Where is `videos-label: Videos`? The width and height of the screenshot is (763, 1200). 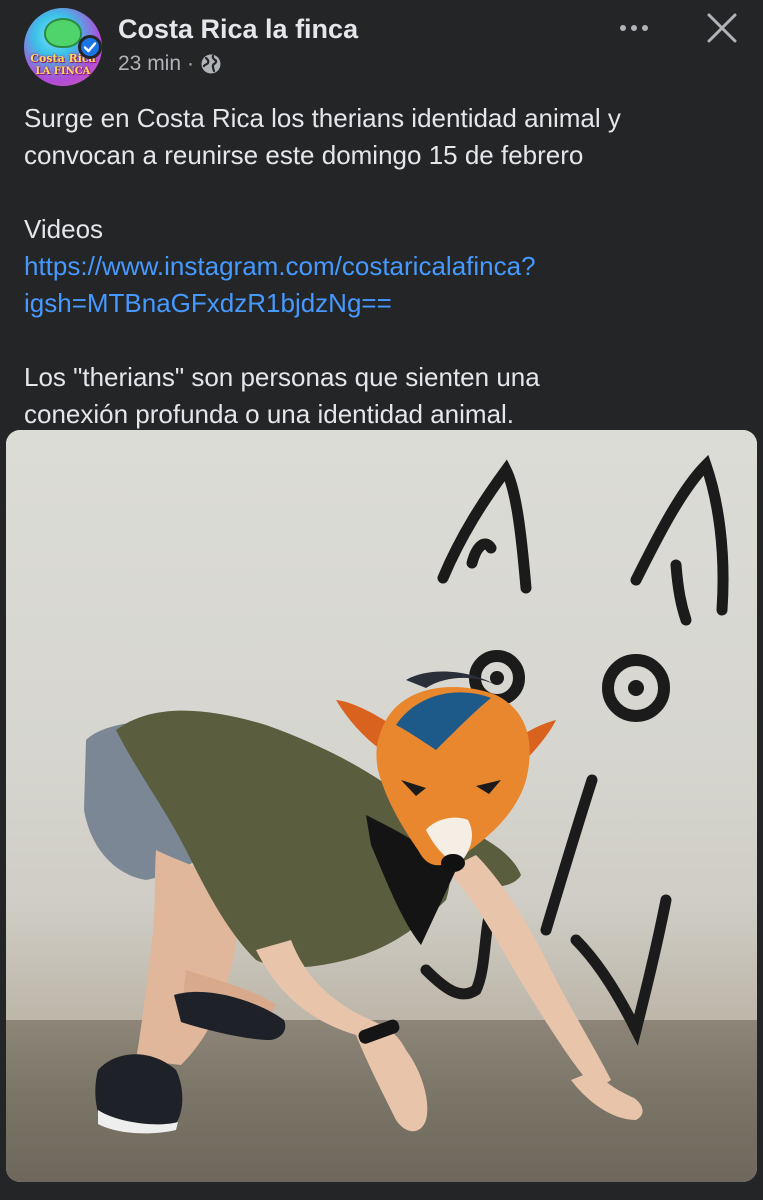 videos-label: Videos is located at coordinates (64, 229).